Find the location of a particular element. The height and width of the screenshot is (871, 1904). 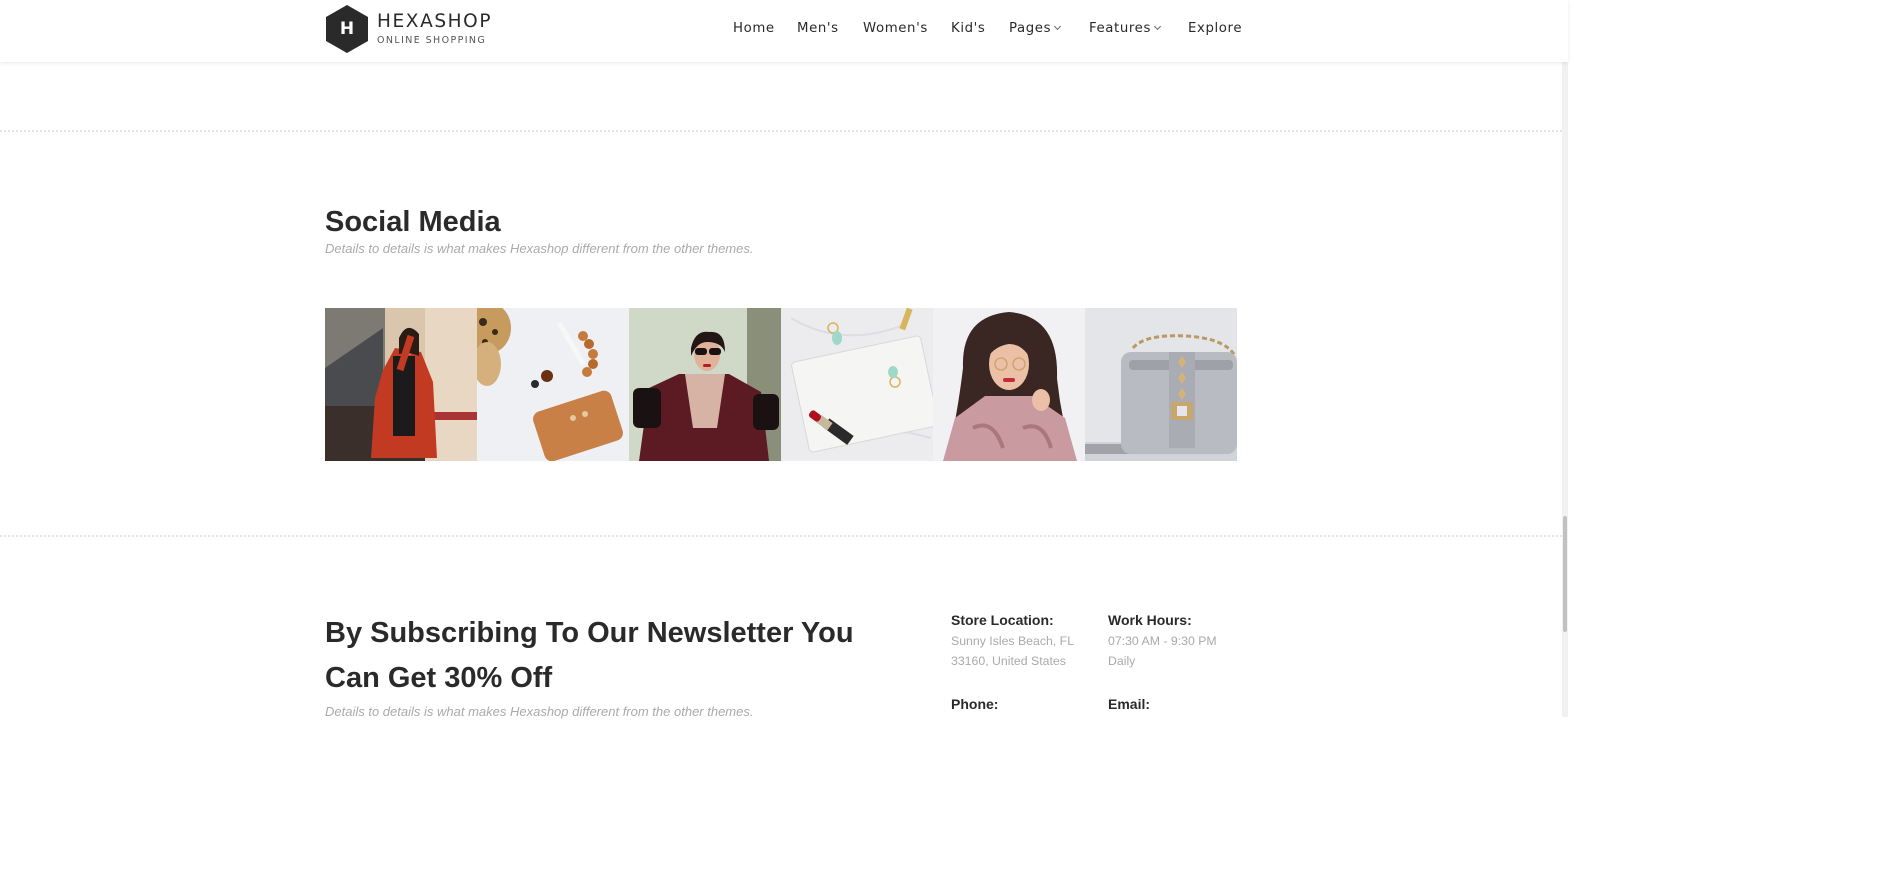

social-gallery is located at coordinates (782, 384).